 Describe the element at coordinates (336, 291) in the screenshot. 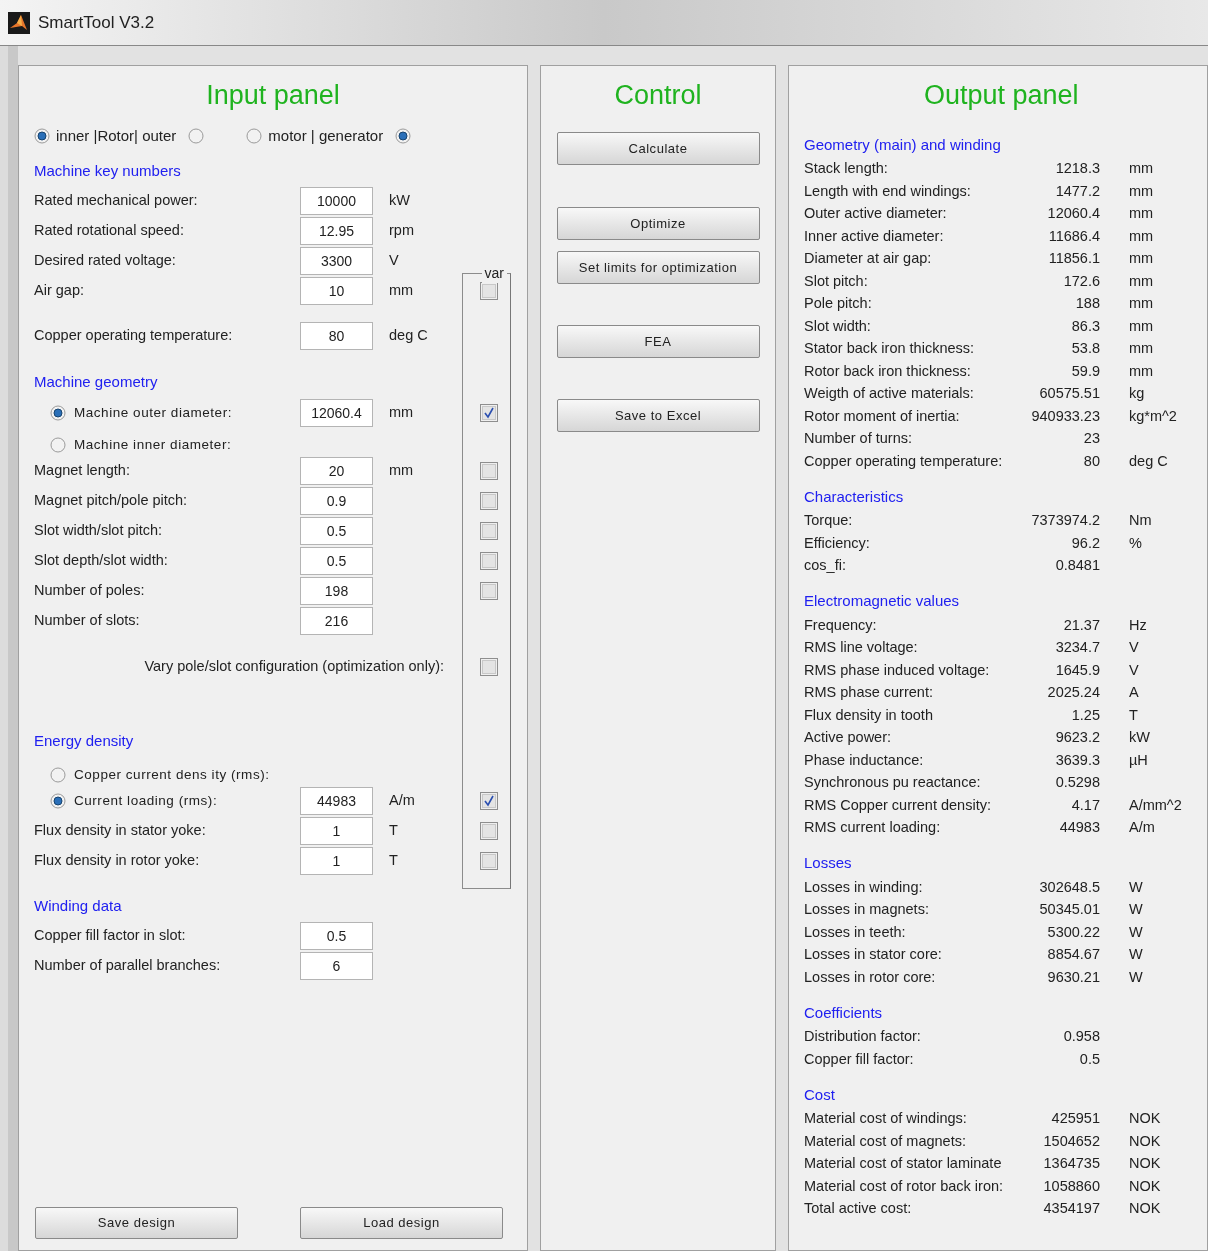

I see `input-field: 10` at that location.